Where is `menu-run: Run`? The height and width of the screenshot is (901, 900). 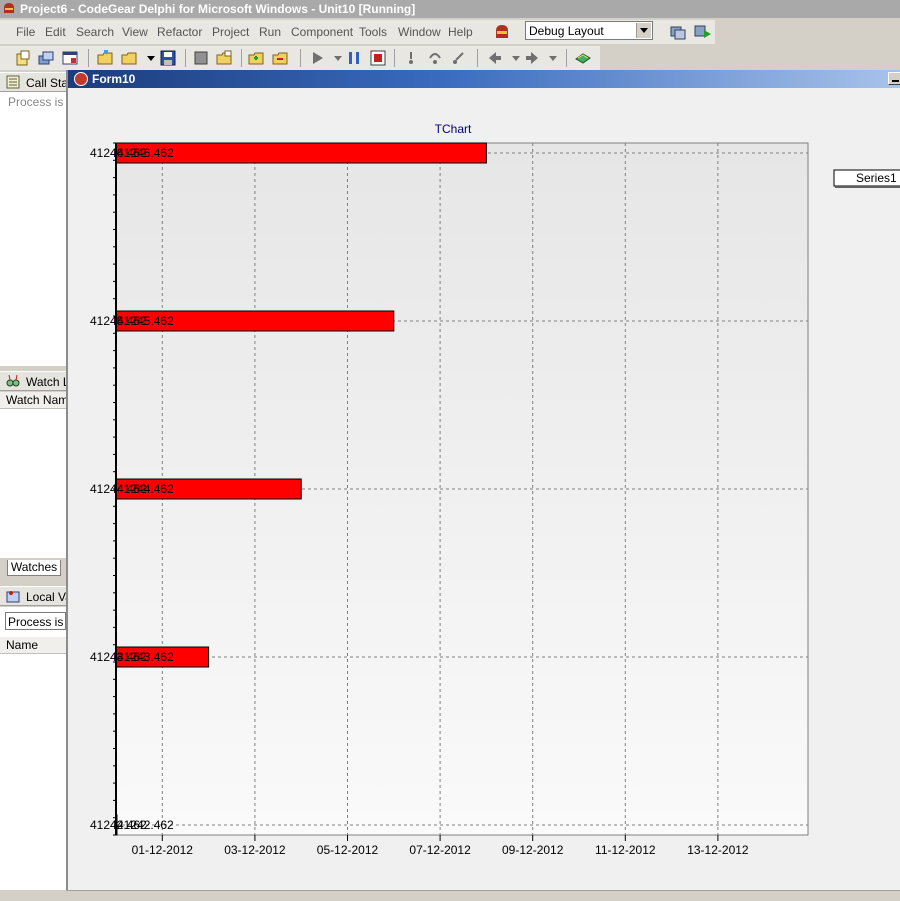
menu-run: Run is located at coordinates (270, 32).